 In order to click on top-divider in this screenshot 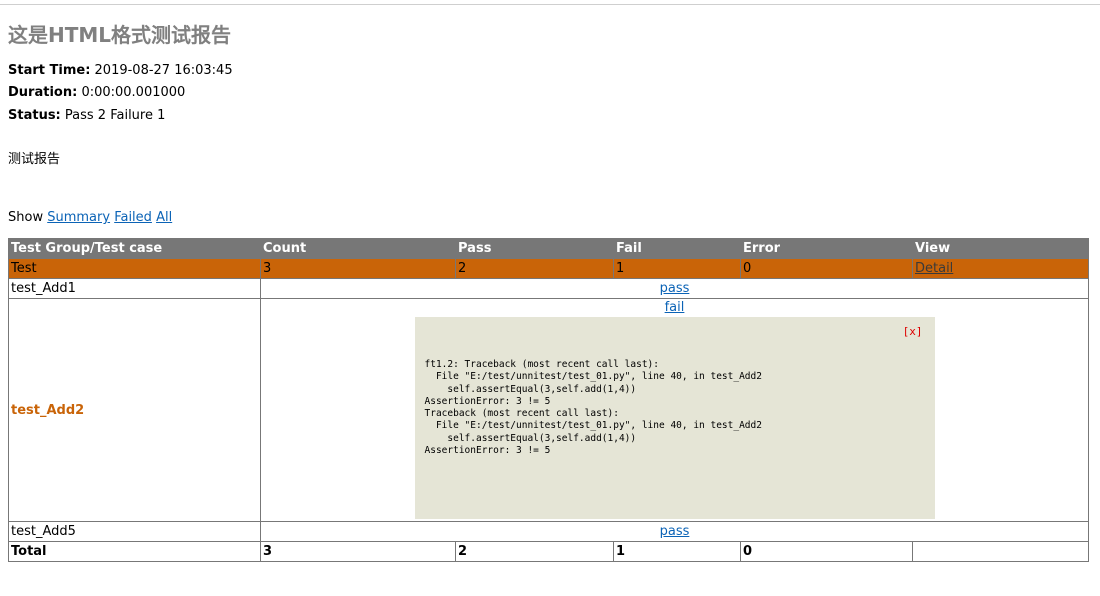, I will do `click(550, 4)`.